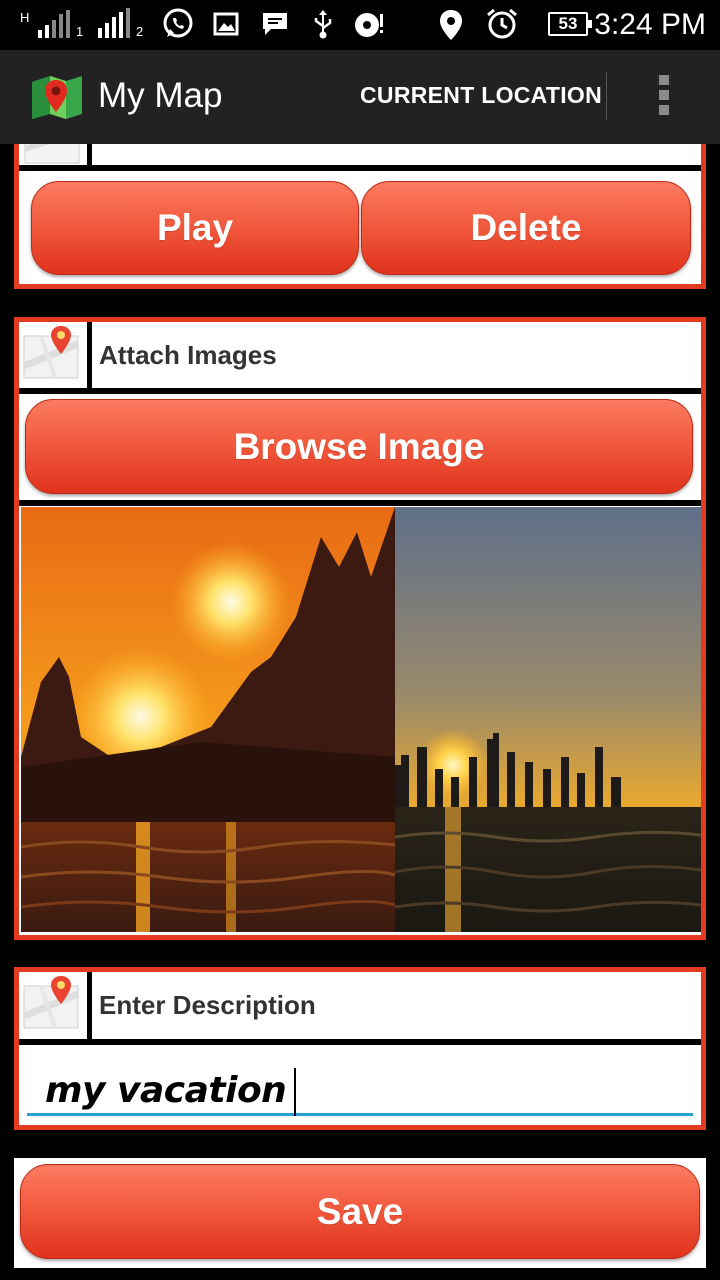 Image resolution: width=720 pixels, height=1280 pixels. What do you see at coordinates (360, 1086) in the screenshot?
I see `description-input: my vacation` at bounding box center [360, 1086].